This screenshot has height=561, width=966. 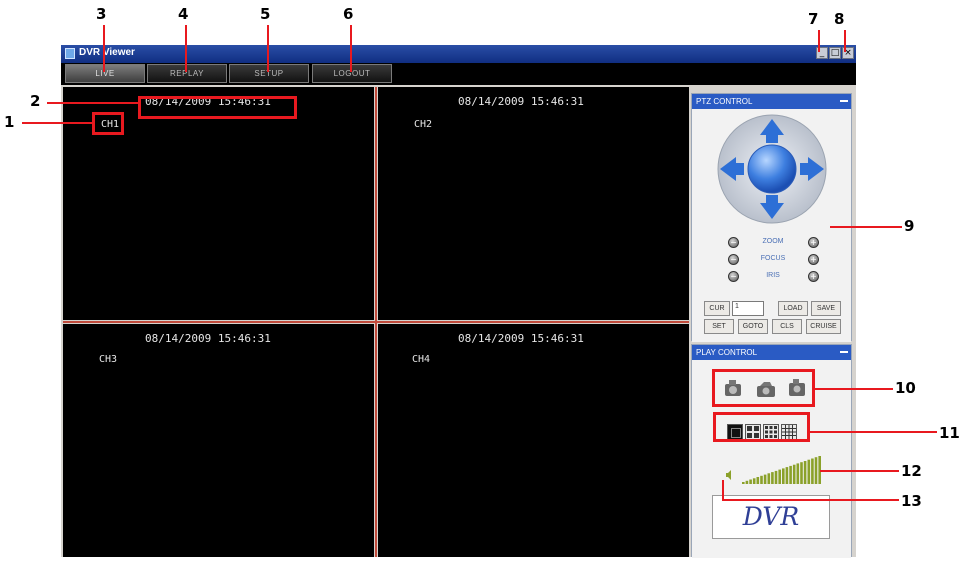 What do you see at coordinates (458, 54) in the screenshot?
I see `title-bar: DVR Viewer _ □ ×` at bounding box center [458, 54].